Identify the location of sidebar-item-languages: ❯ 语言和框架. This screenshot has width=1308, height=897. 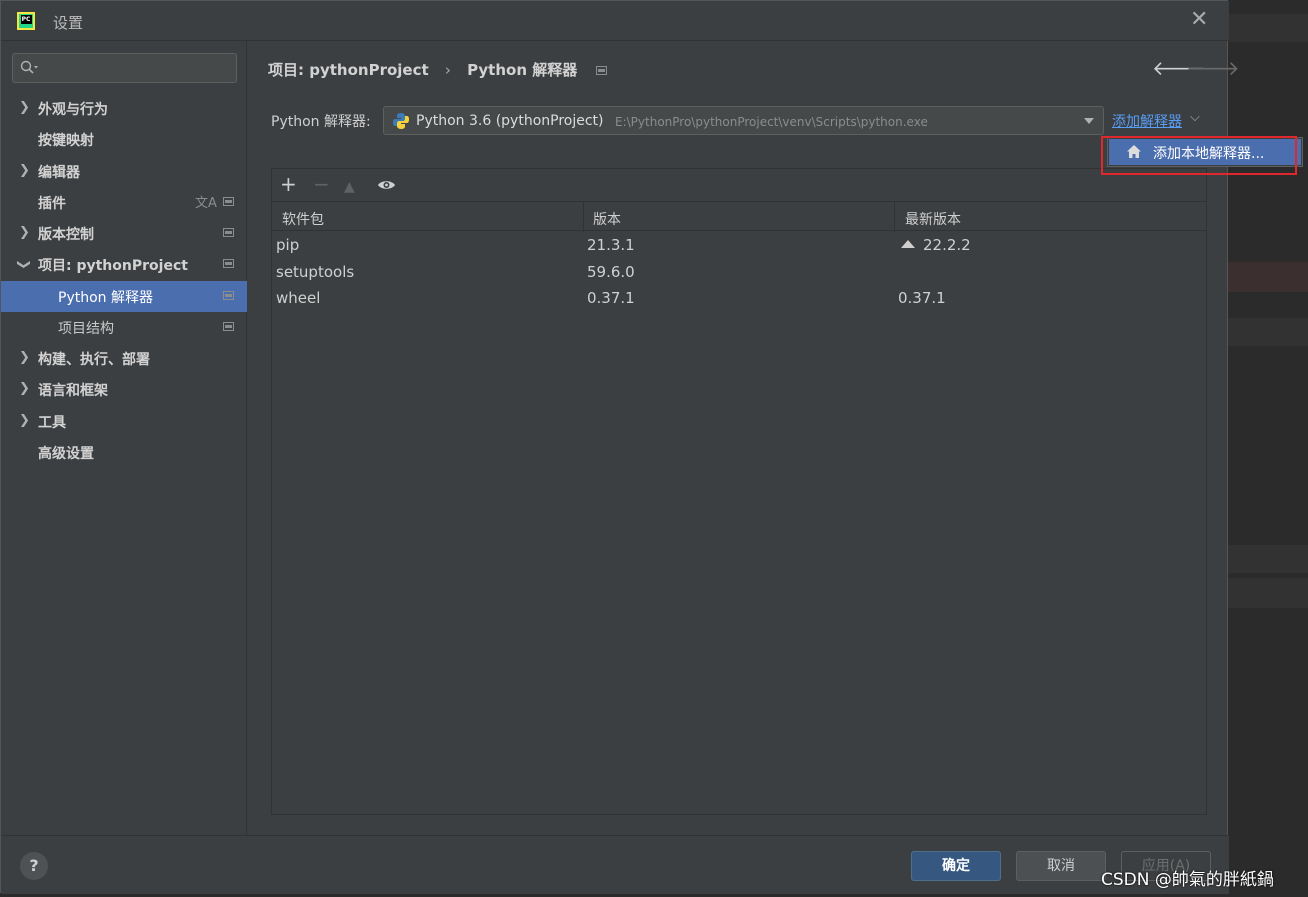
(124, 389).